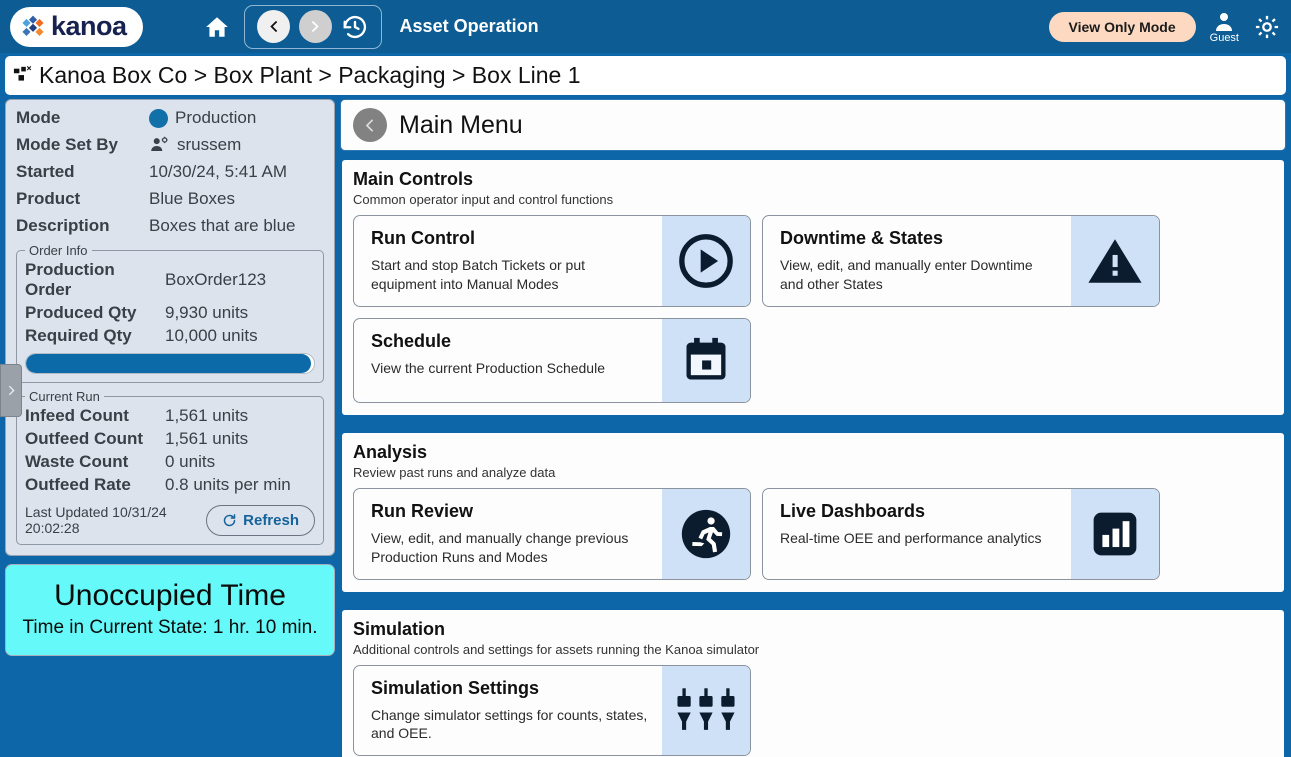  I want to click on home-icon, so click(217, 27).